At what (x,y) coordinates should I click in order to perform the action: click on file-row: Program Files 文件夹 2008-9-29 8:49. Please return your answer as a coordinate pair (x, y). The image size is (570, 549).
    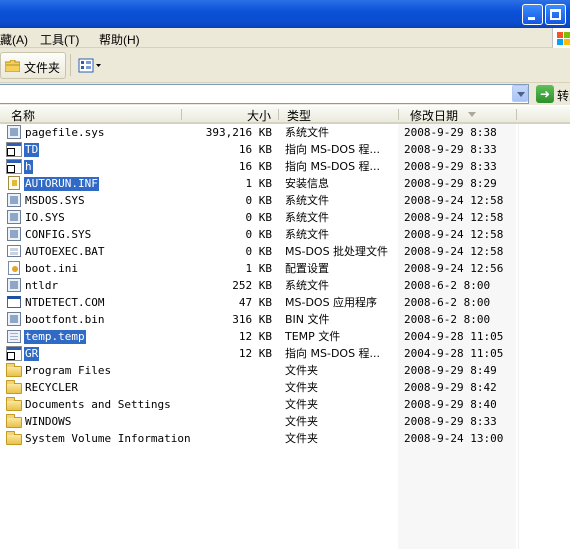
    Looking at the image, I should click on (285, 370).